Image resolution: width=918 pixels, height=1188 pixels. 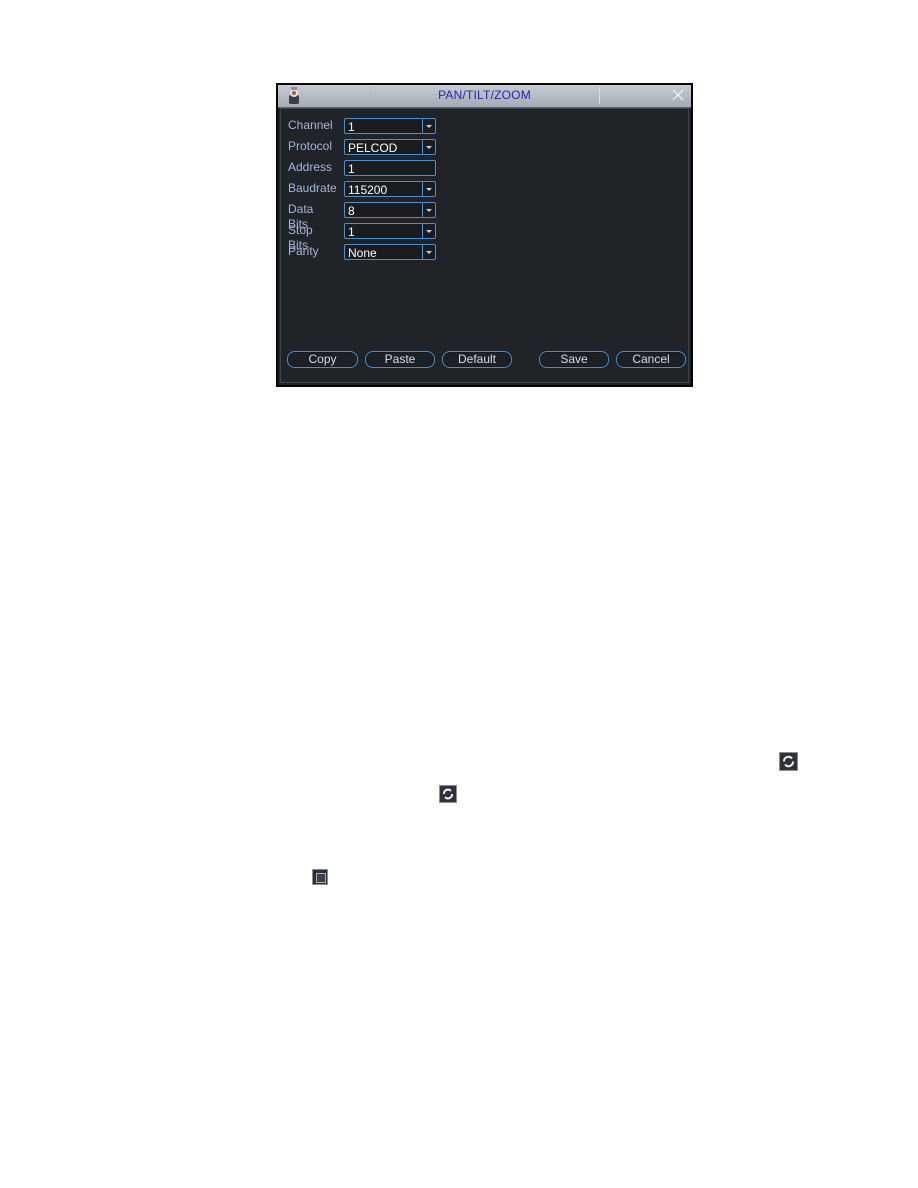 What do you see at coordinates (390, 168) in the screenshot?
I see `address-input: 1` at bounding box center [390, 168].